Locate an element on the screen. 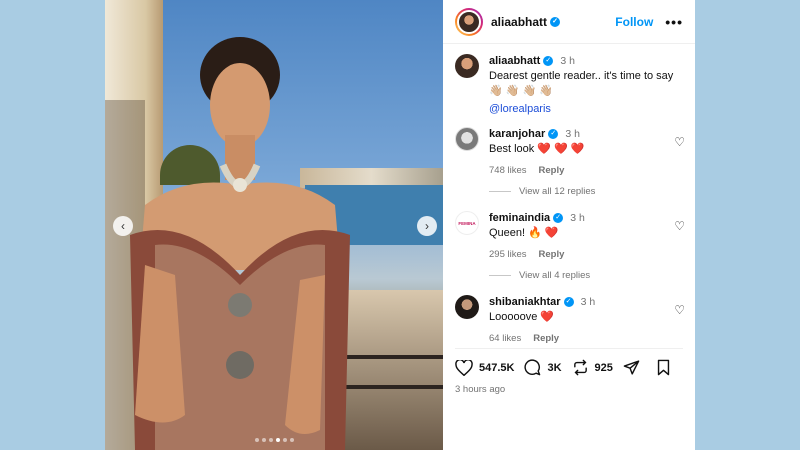  post-timestamp: 3 hours ago is located at coordinates (480, 389).